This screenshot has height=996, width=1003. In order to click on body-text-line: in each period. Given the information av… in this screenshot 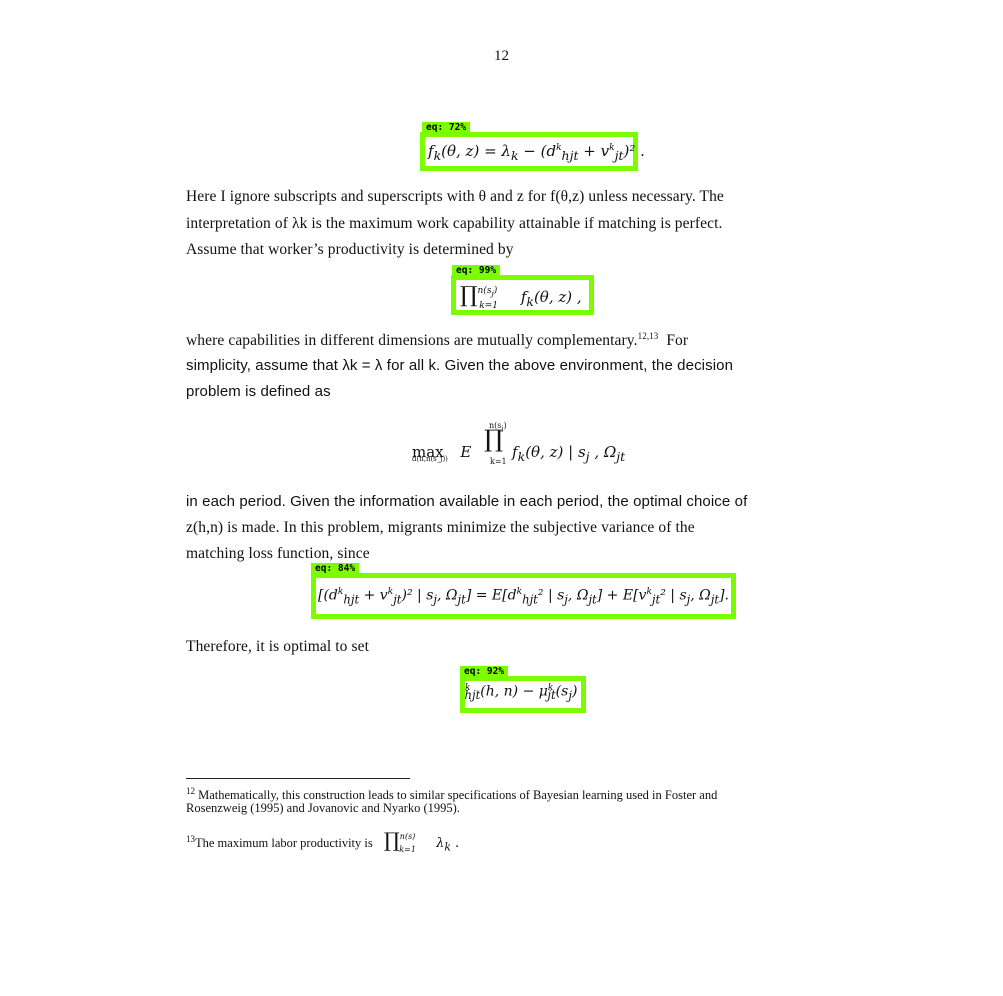, I will do `click(467, 501)`.